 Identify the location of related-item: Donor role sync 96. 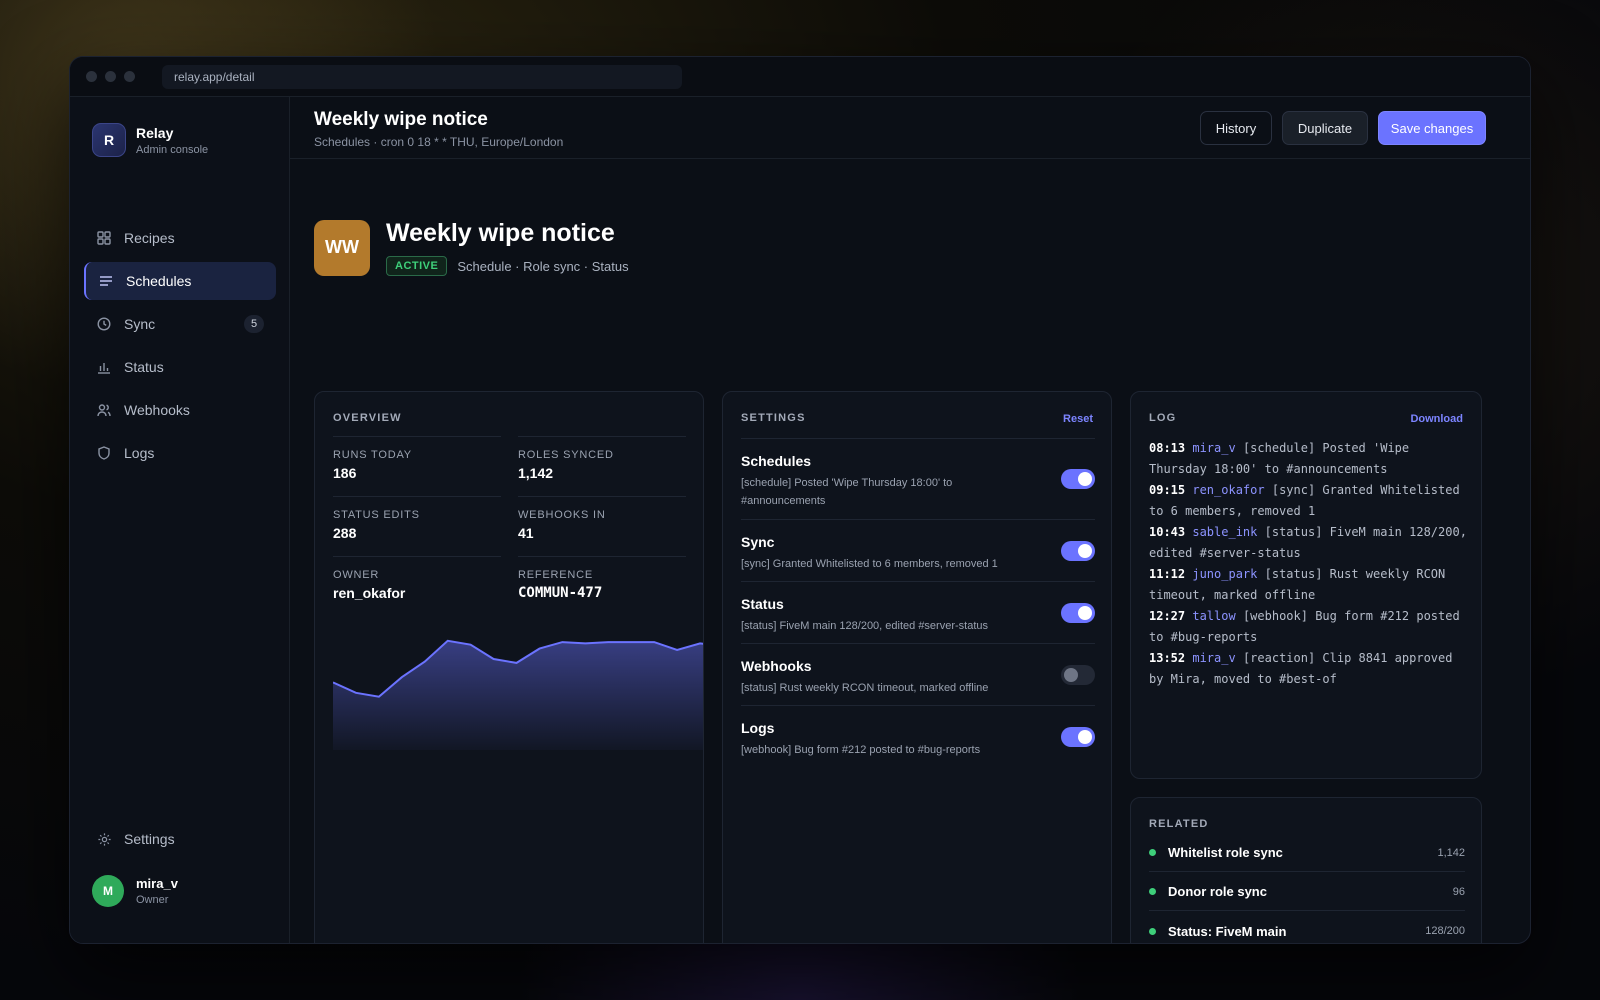
(1307, 892).